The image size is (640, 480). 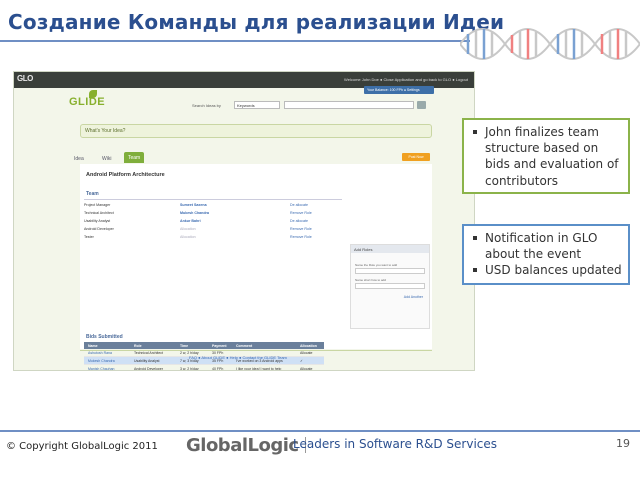 I want to click on team-role: Project Manager, so click(x=97, y=205).